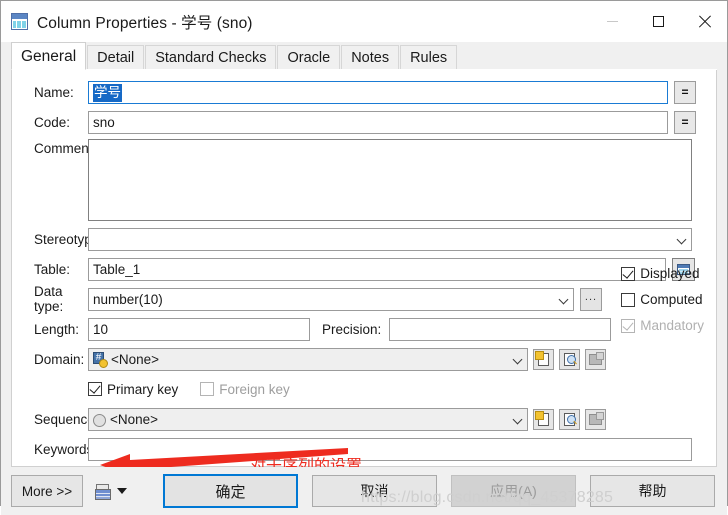 Image resolution: width=728 pixels, height=515 pixels. I want to click on precision-label: Precision:, so click(352, 329).